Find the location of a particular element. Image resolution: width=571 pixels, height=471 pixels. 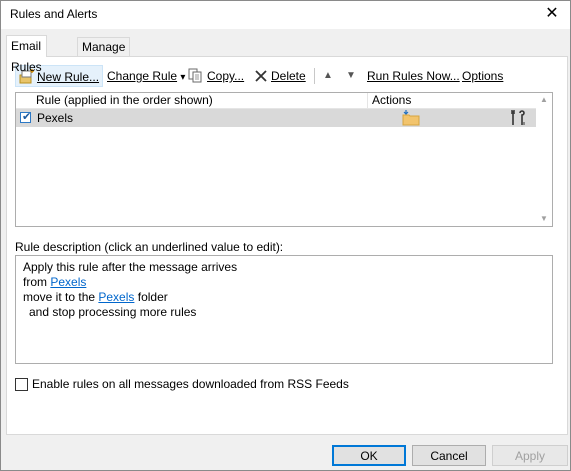

cancel-button: Cancel is located at coordinates (449, 455).